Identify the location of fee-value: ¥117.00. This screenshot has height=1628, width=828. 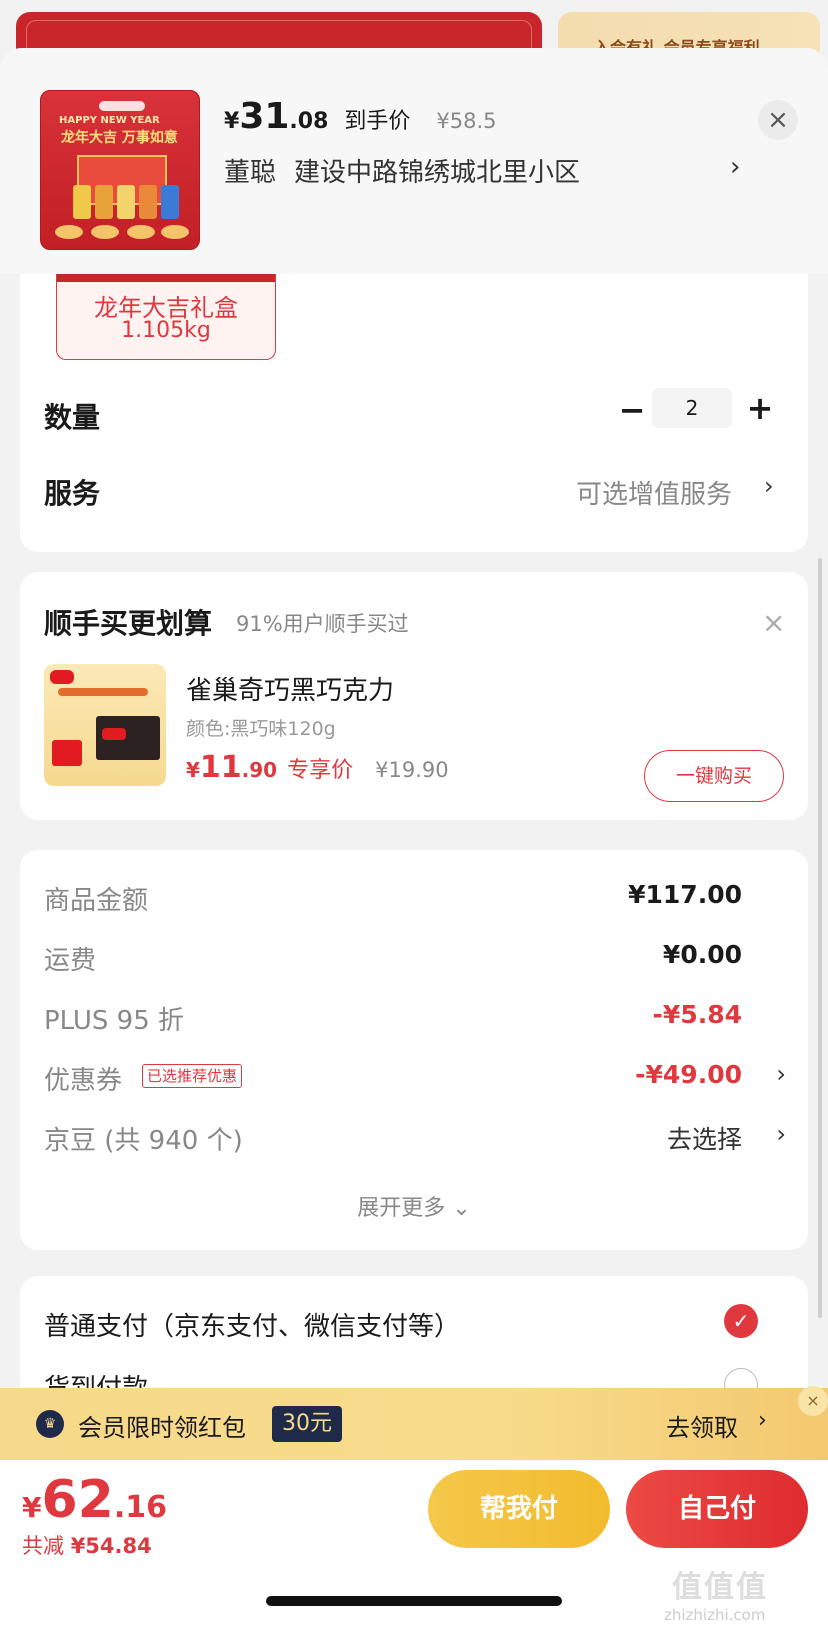
(685, 894).